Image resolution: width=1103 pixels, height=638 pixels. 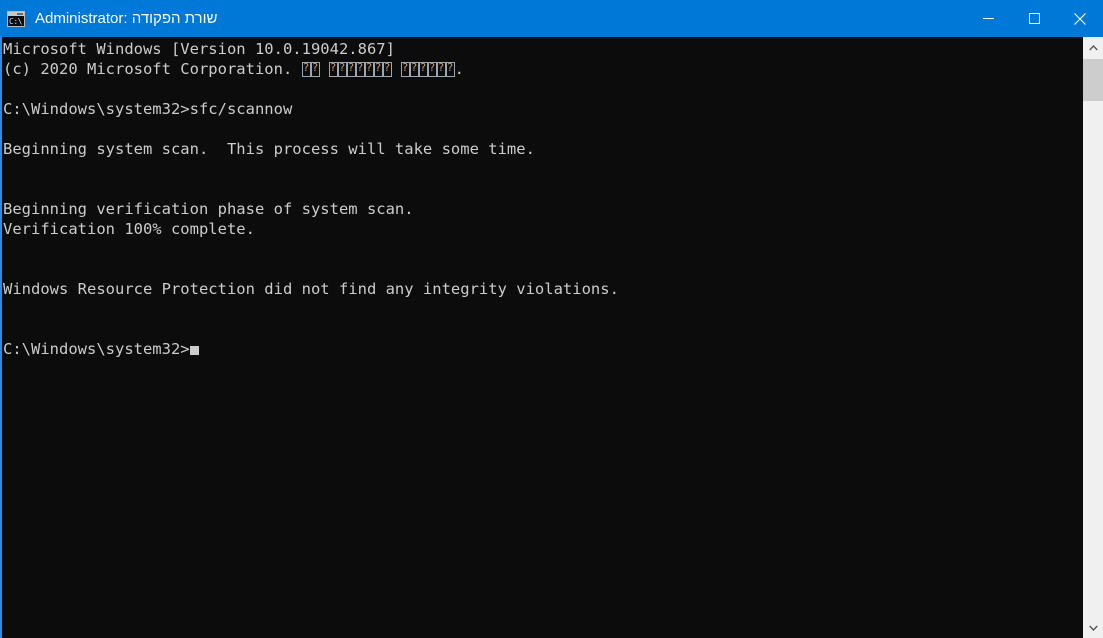 I want to click on text-cursor, so click(x=194, y=350).